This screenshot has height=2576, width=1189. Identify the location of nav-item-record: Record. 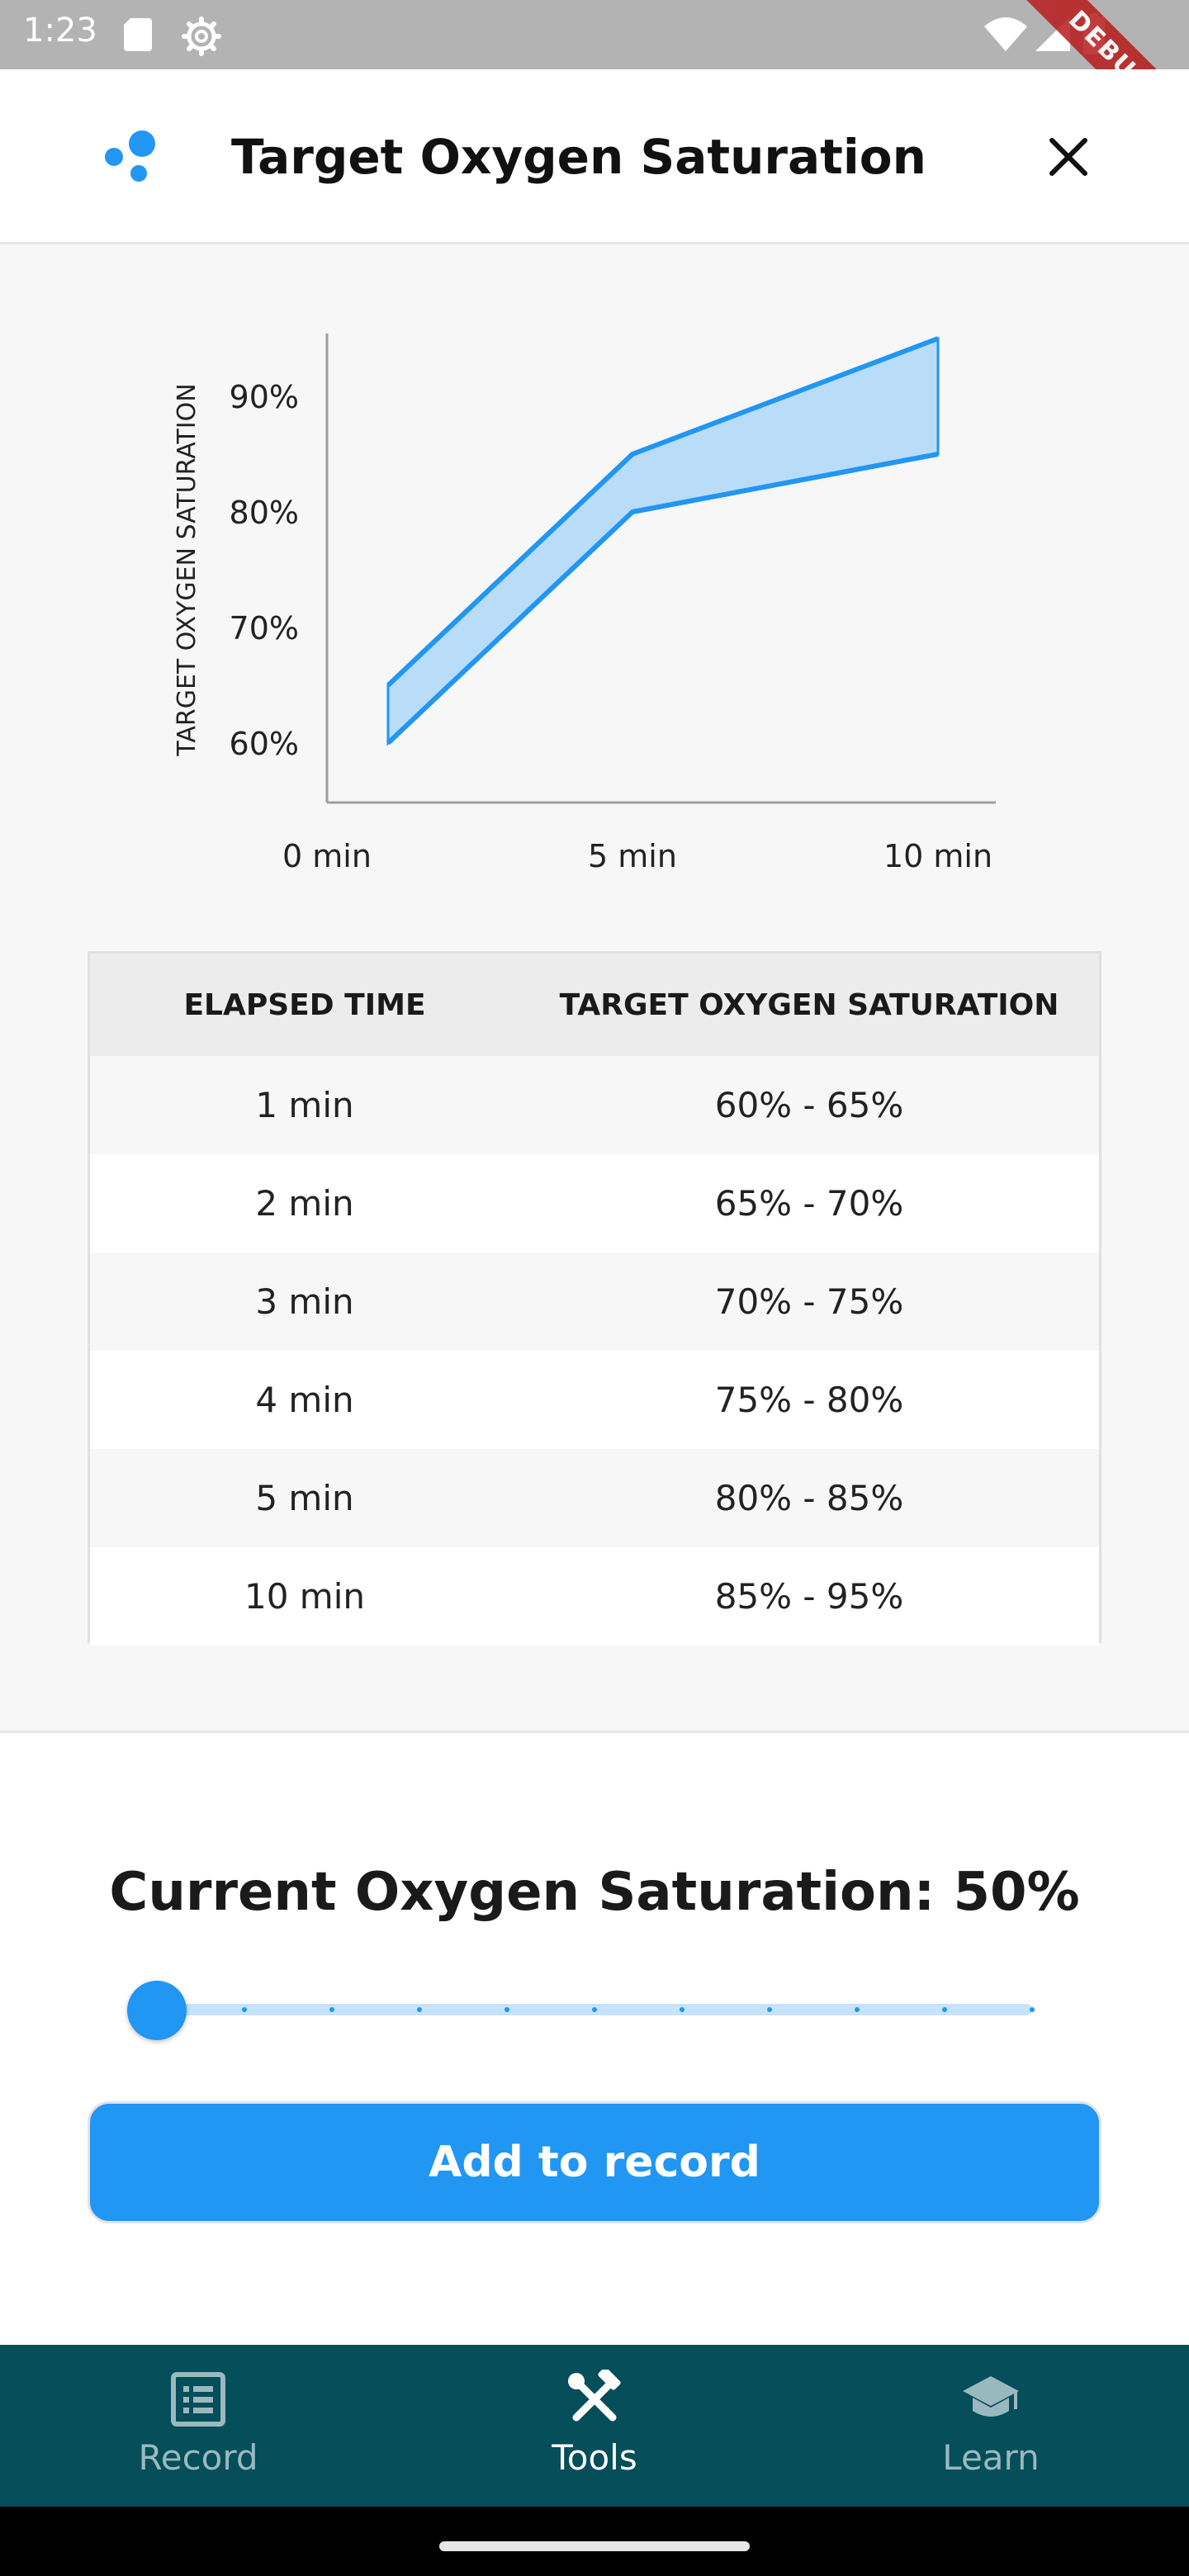
(198, 2426).